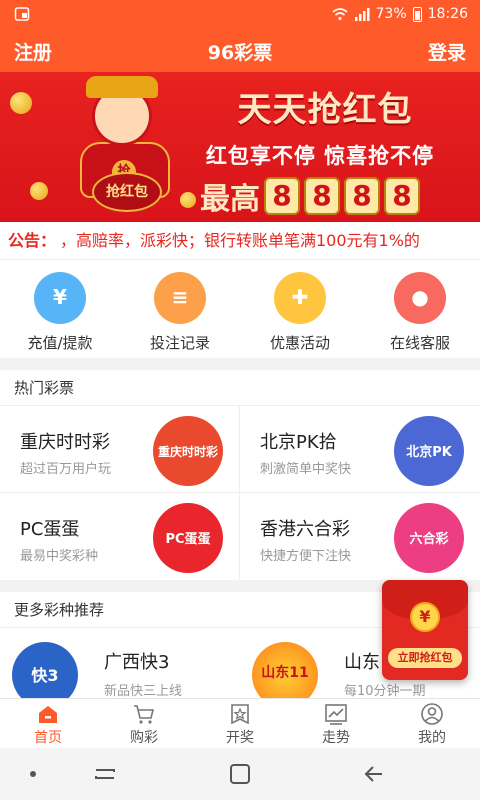 This screenshot has width=480, height=800. I want to click on lottery-name: 广西快3, so click(137, 662).